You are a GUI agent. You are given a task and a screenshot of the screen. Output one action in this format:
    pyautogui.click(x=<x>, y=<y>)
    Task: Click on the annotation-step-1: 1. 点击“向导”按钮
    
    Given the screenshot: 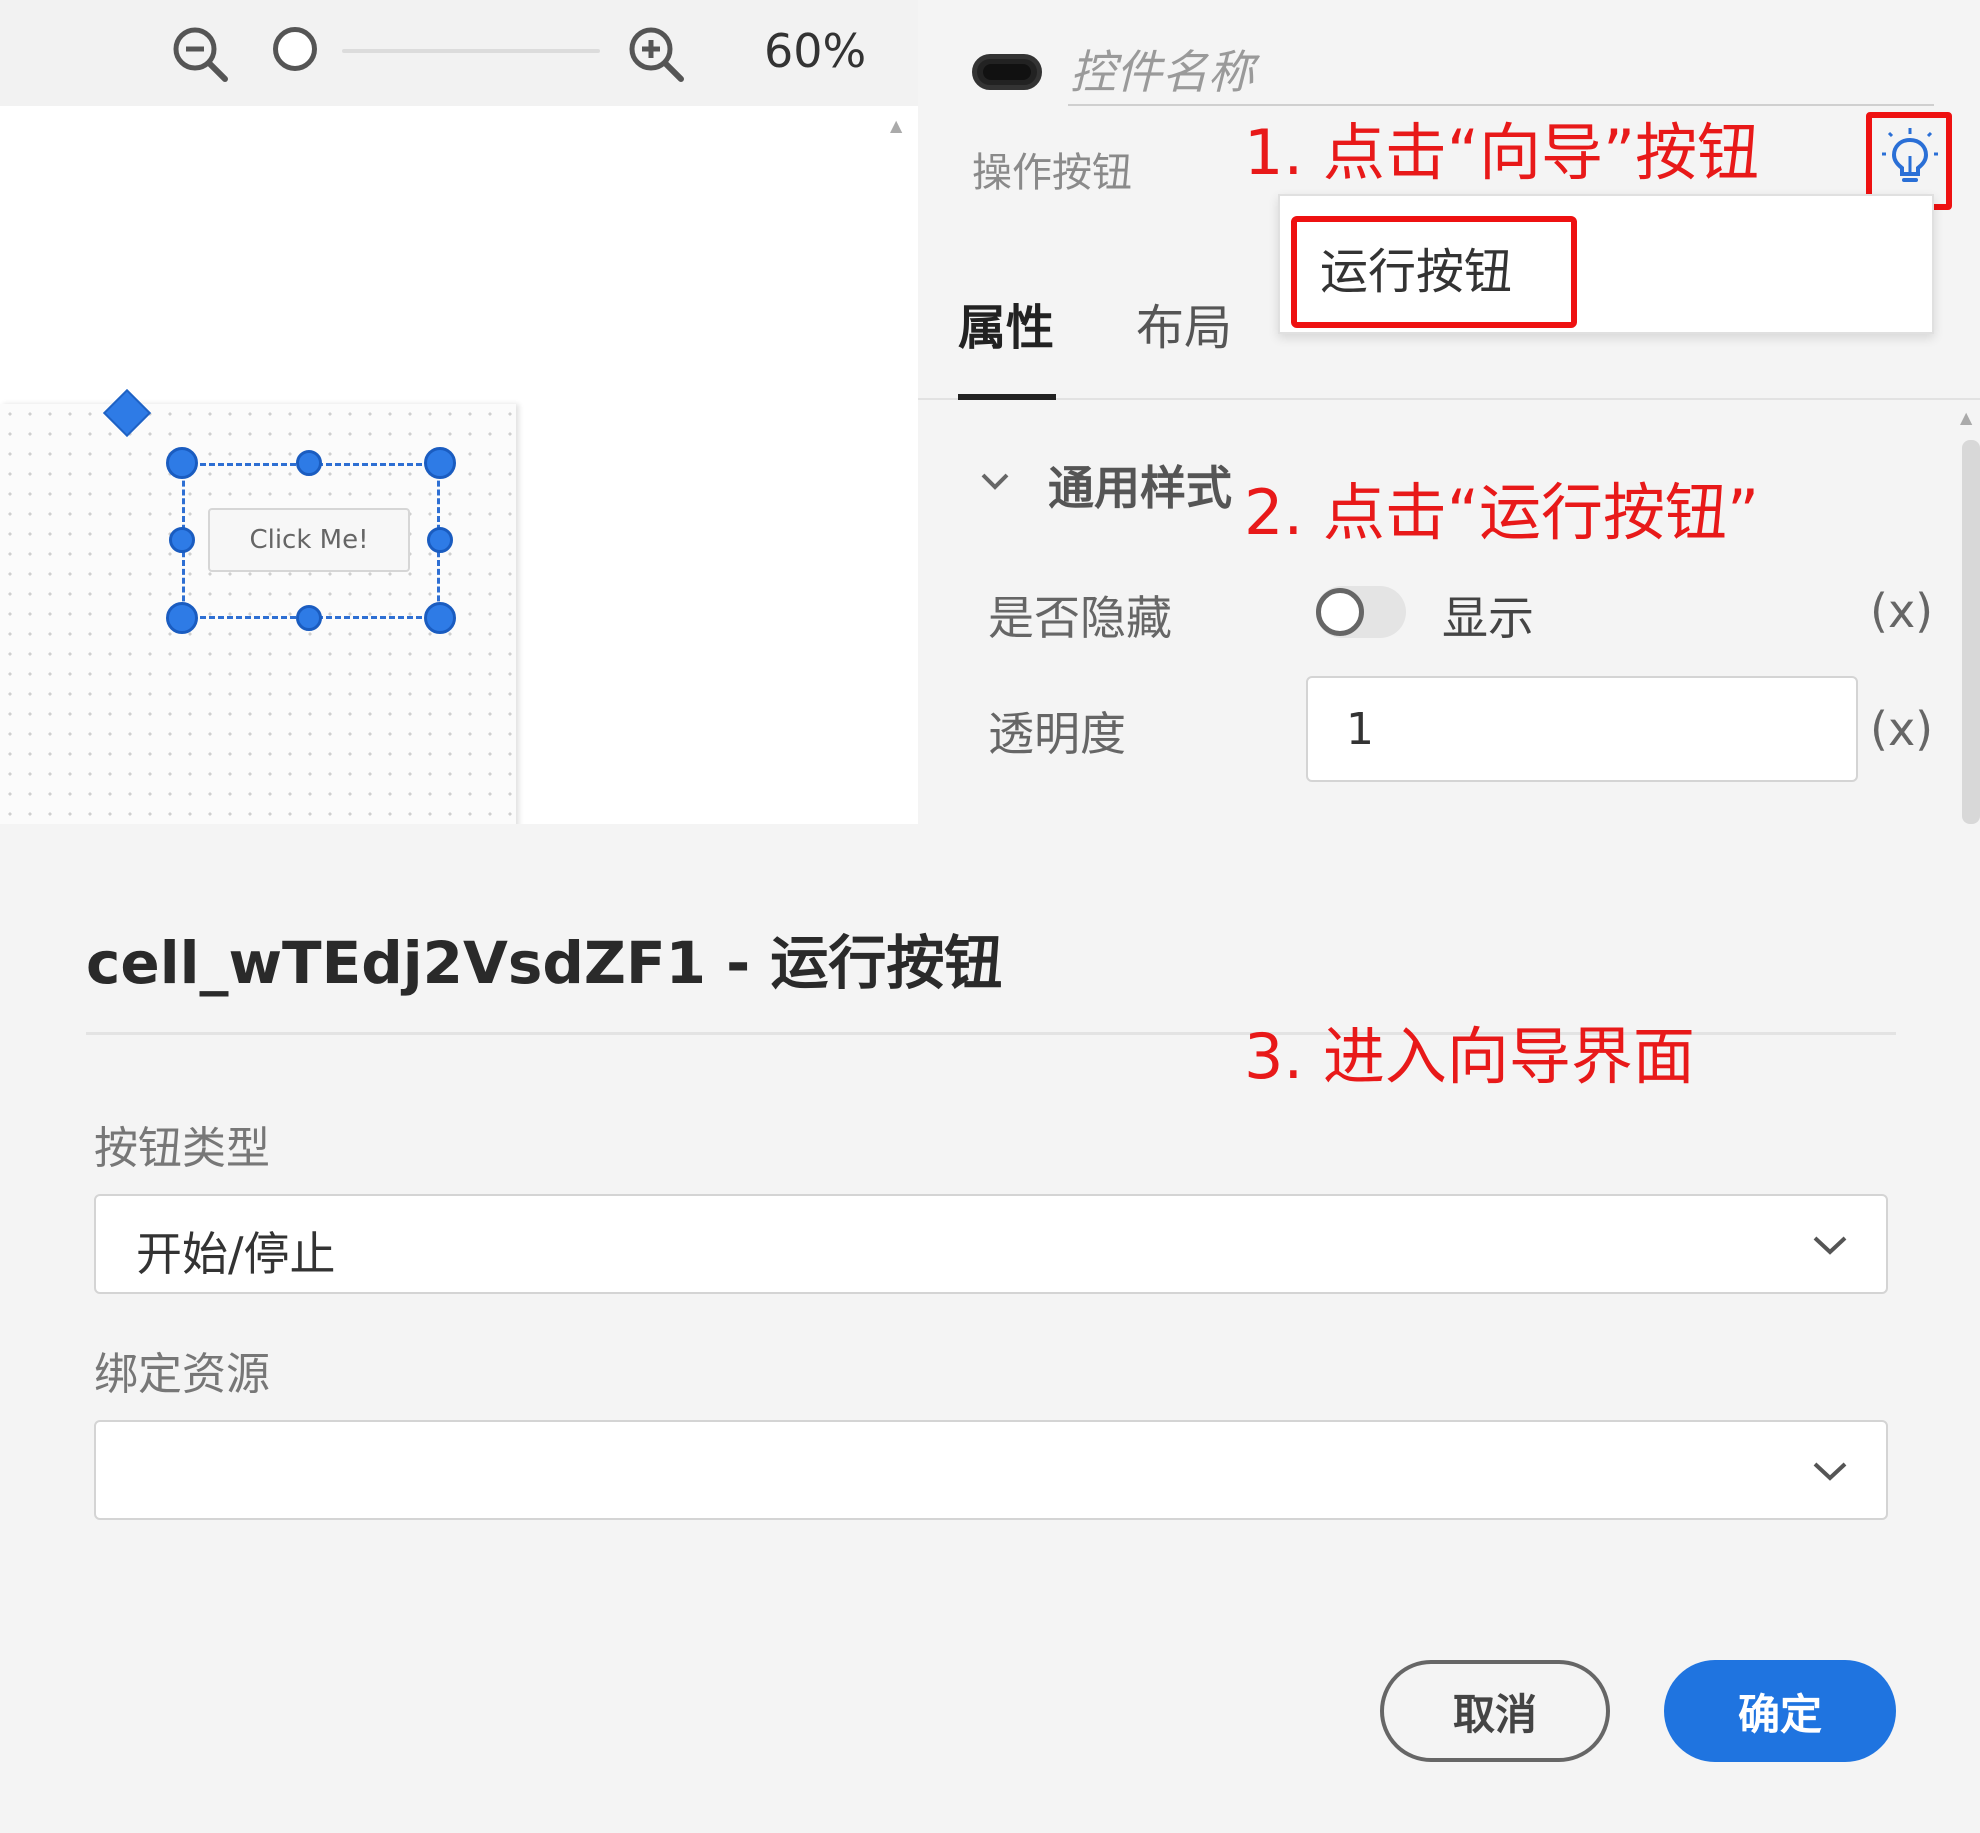 What is the action you would take?
    pyautogui.click(x=1502, y=152)
    